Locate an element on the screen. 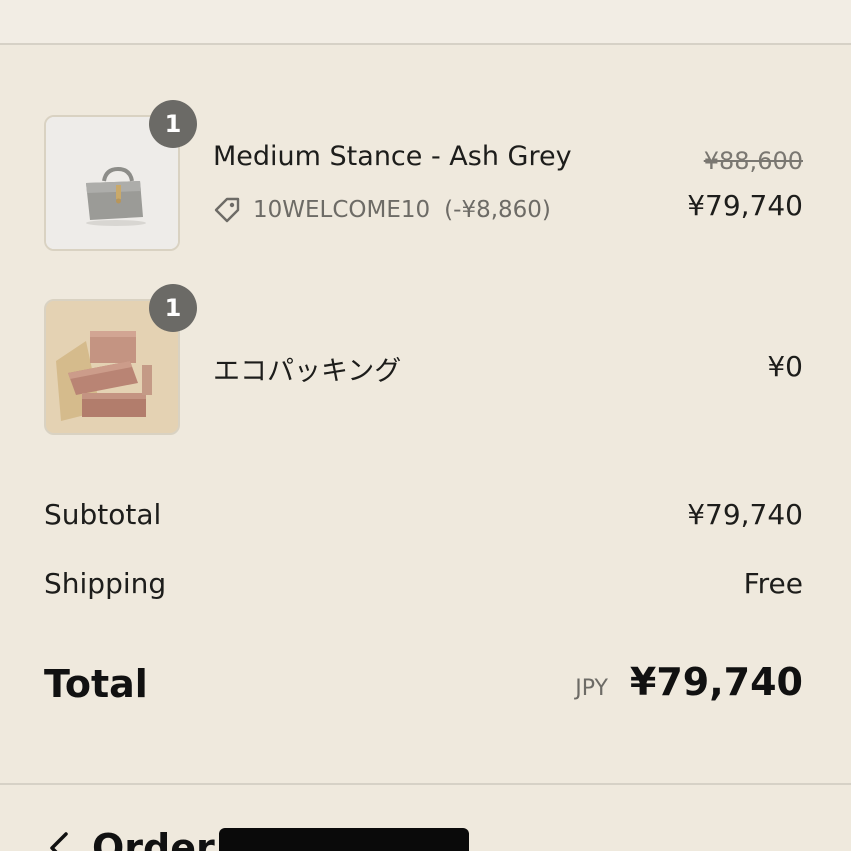 The image size is (851, 851). order-link: Order is located at coordinates (256, 838).